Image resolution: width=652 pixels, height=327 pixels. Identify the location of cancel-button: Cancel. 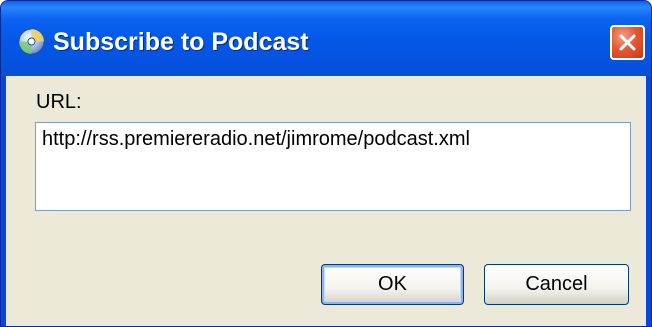
(556, 284).